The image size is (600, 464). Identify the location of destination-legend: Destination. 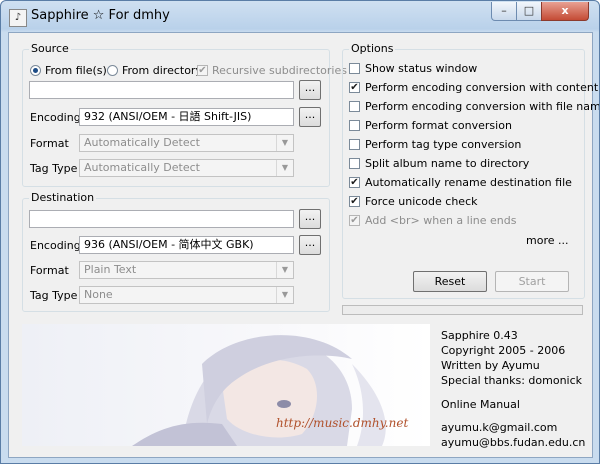
(63, 197).